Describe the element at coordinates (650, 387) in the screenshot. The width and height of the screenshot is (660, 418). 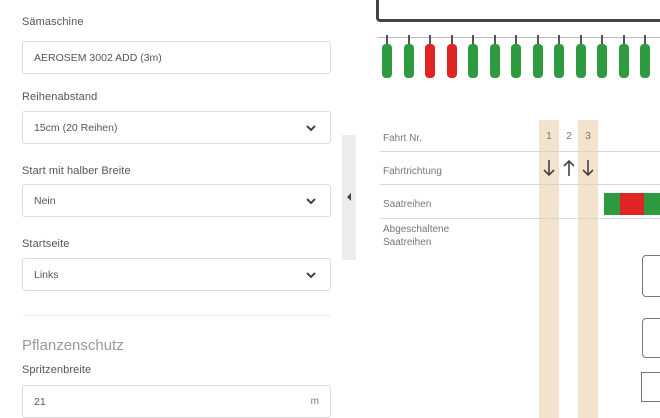
I see `machine-icon-frame` at that location.